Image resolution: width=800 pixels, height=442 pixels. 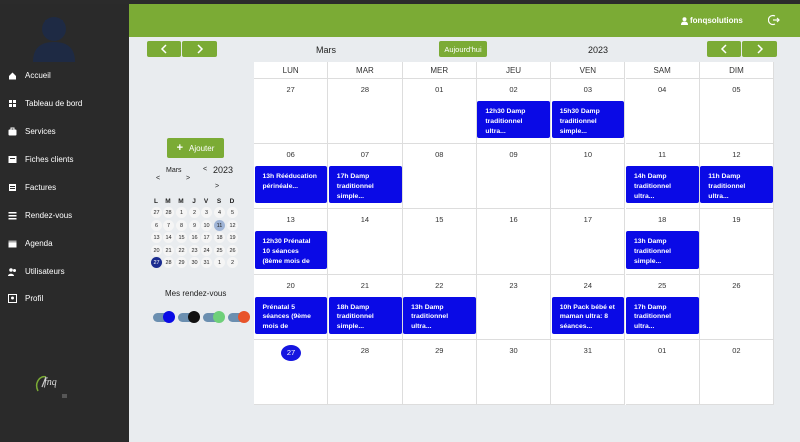 I want to click on today-day-number: 27, so click(x=291, y=352).